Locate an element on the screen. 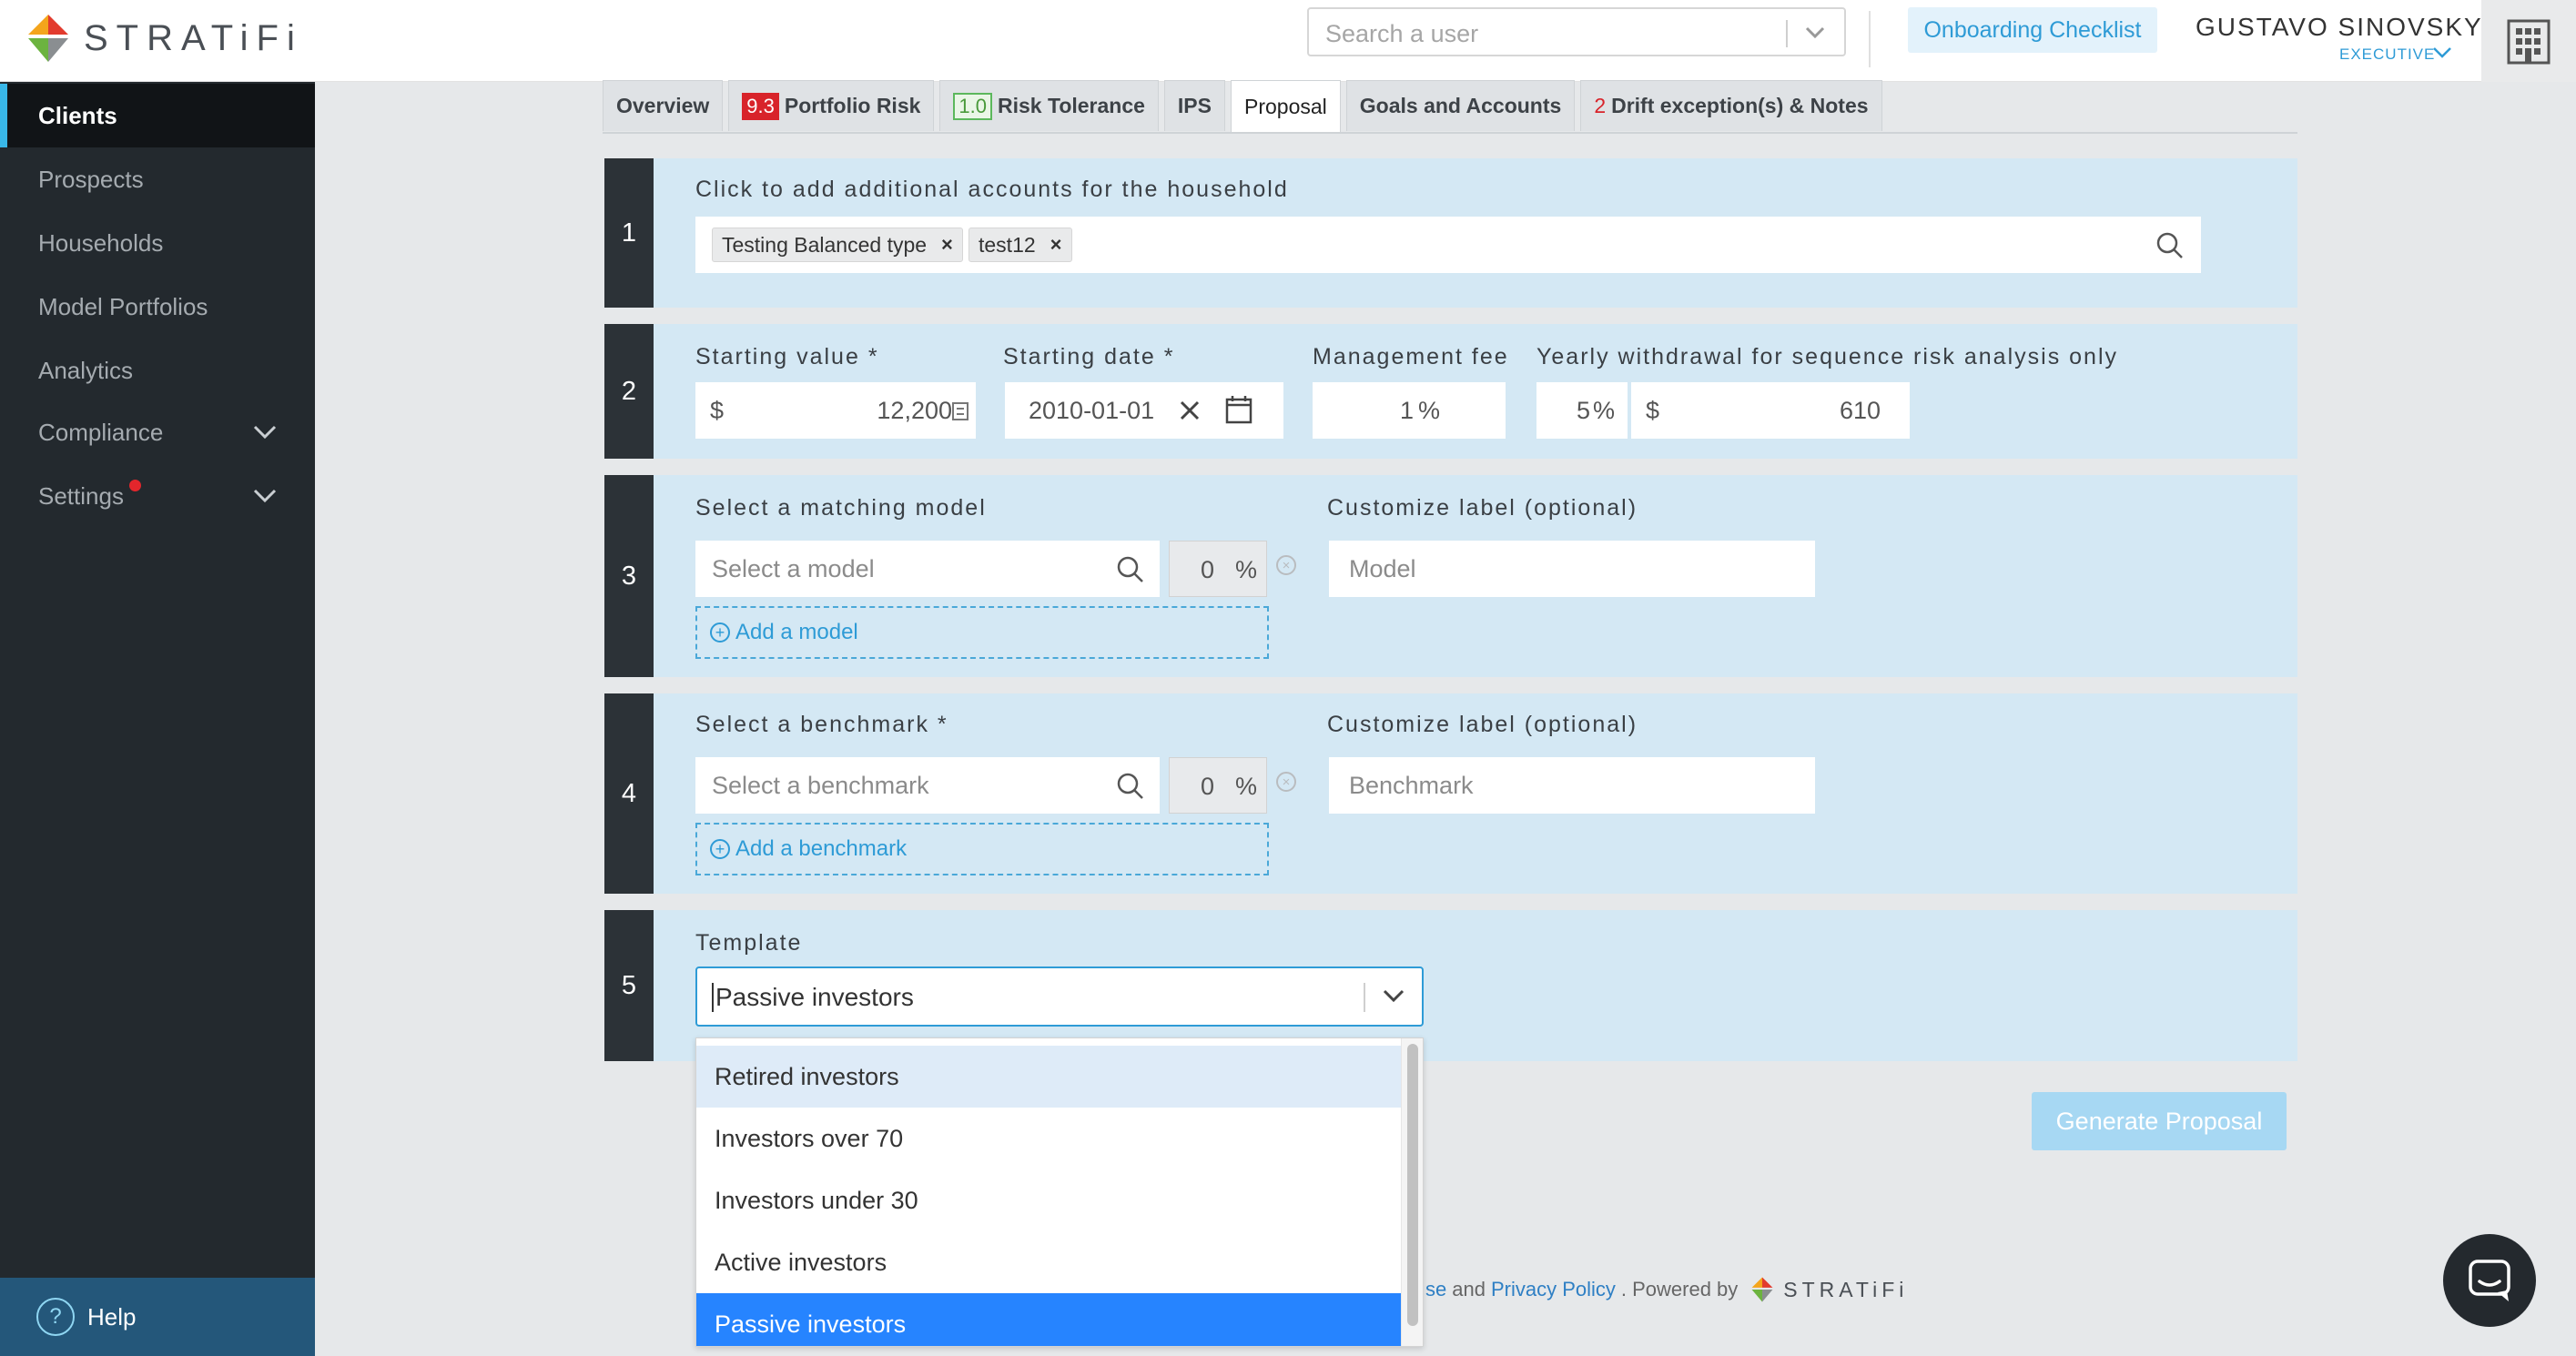  benchmark-custom-placeholder: Benchmark is located at coordinates (1411, 785).